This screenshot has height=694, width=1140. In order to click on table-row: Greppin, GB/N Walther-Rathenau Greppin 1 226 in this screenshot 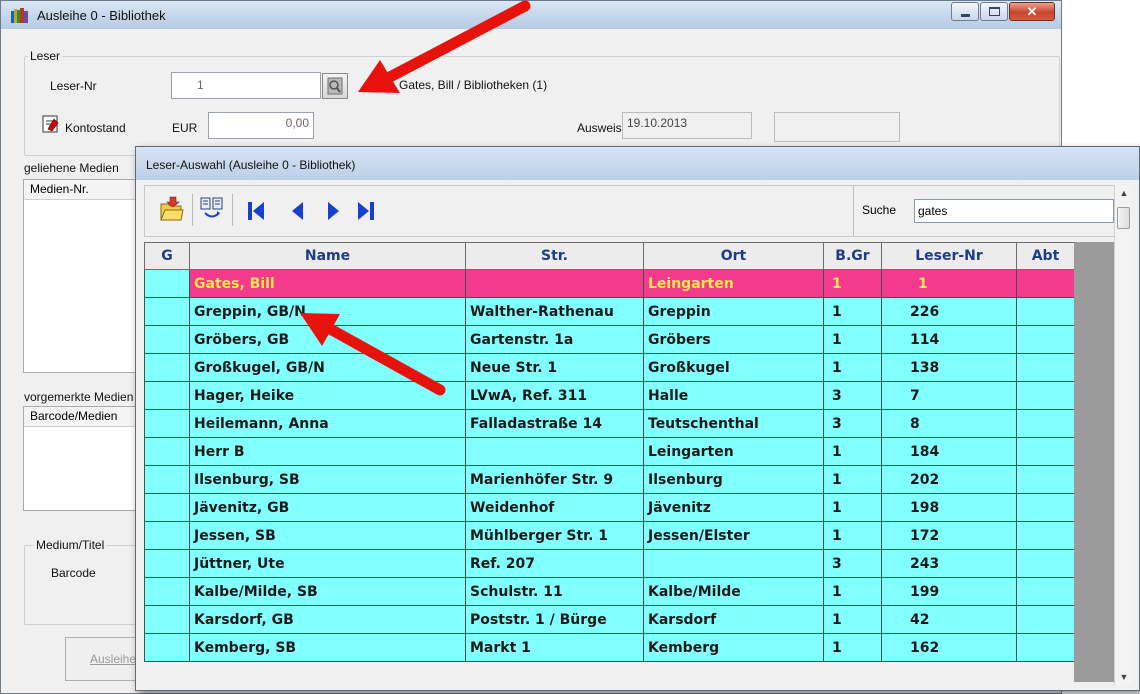, I will do `click(609, 311)`.